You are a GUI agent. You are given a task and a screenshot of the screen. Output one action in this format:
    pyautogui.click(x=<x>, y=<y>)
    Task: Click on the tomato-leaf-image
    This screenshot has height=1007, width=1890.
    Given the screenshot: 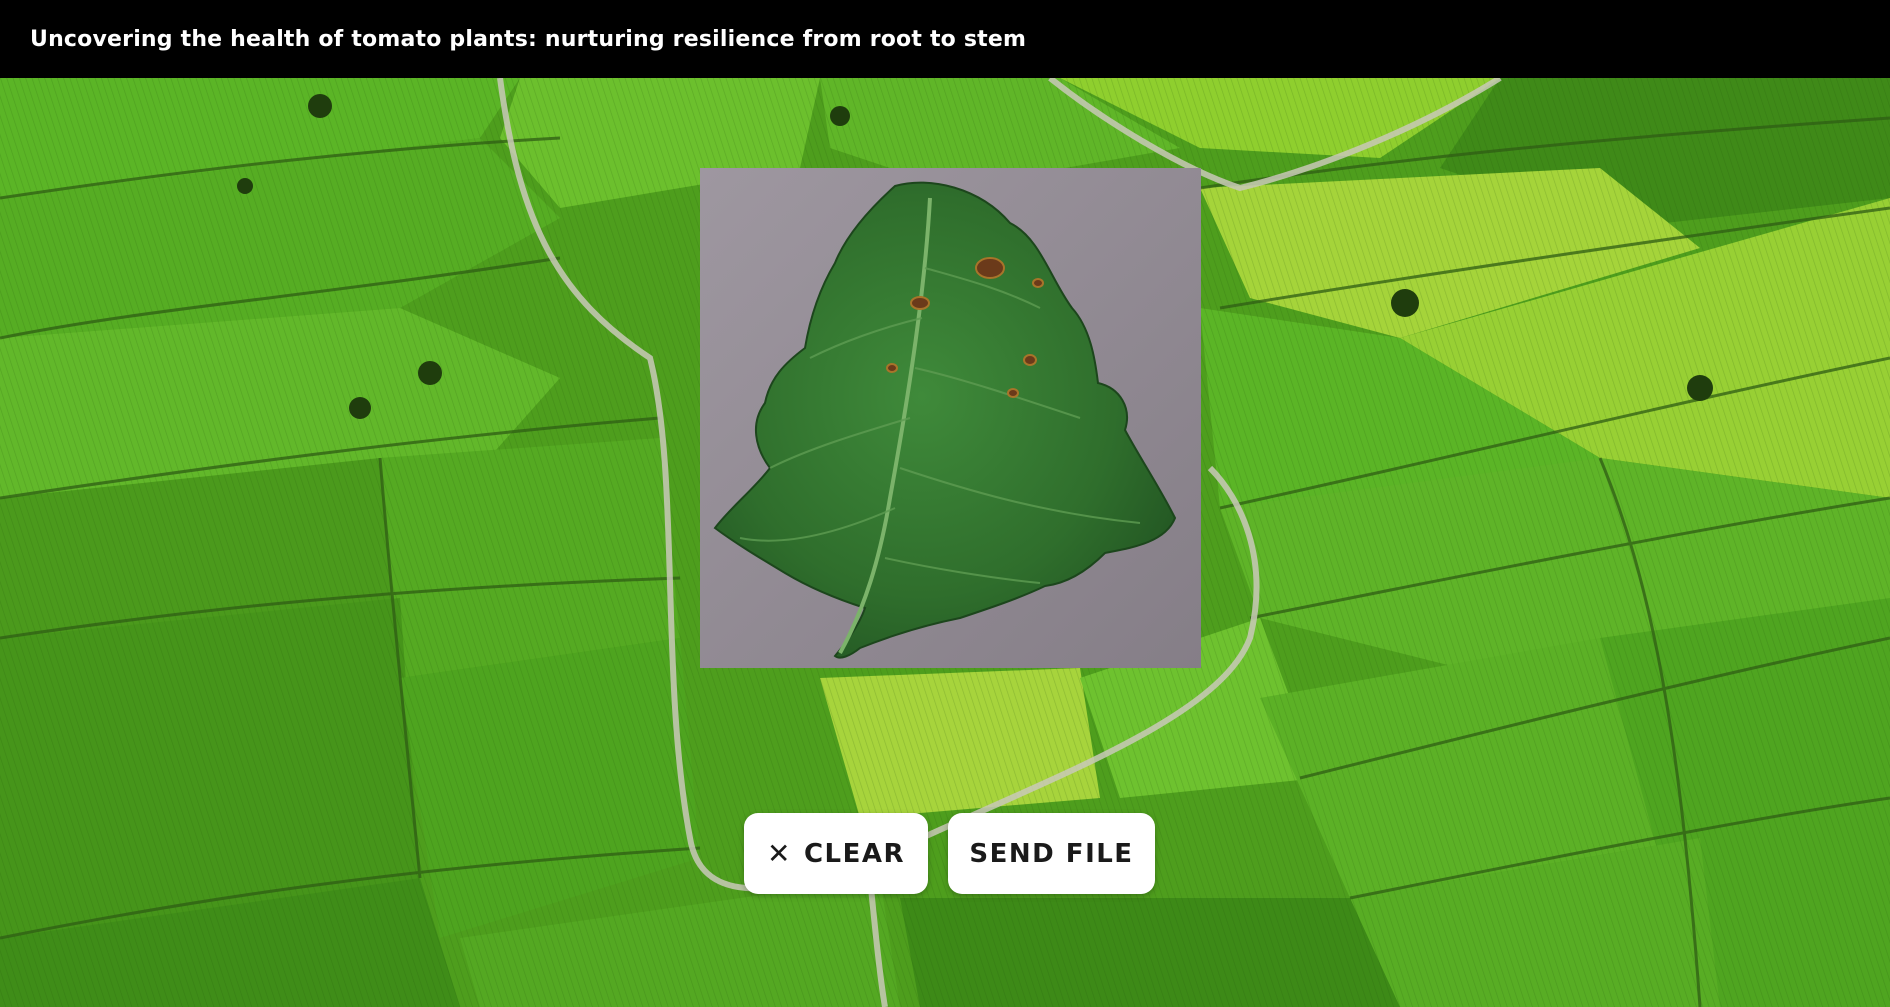 What is the action you would take?
    pyautogui.click(x=950, y=418)
    